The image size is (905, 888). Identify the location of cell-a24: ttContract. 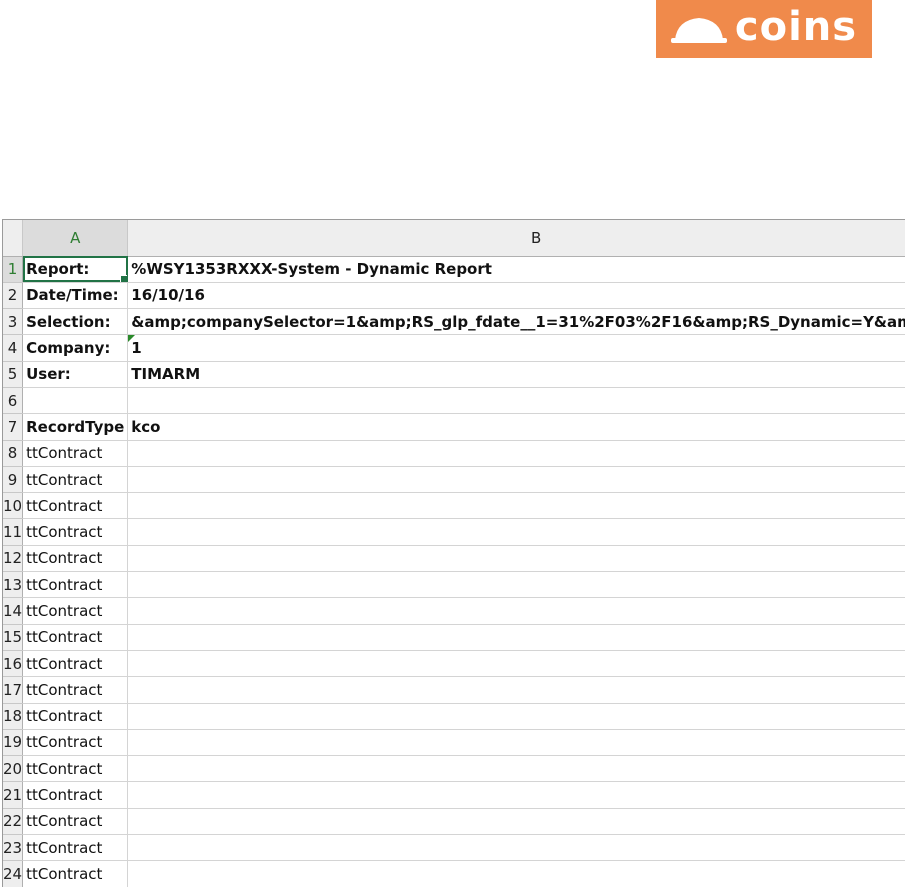
(75, 873).